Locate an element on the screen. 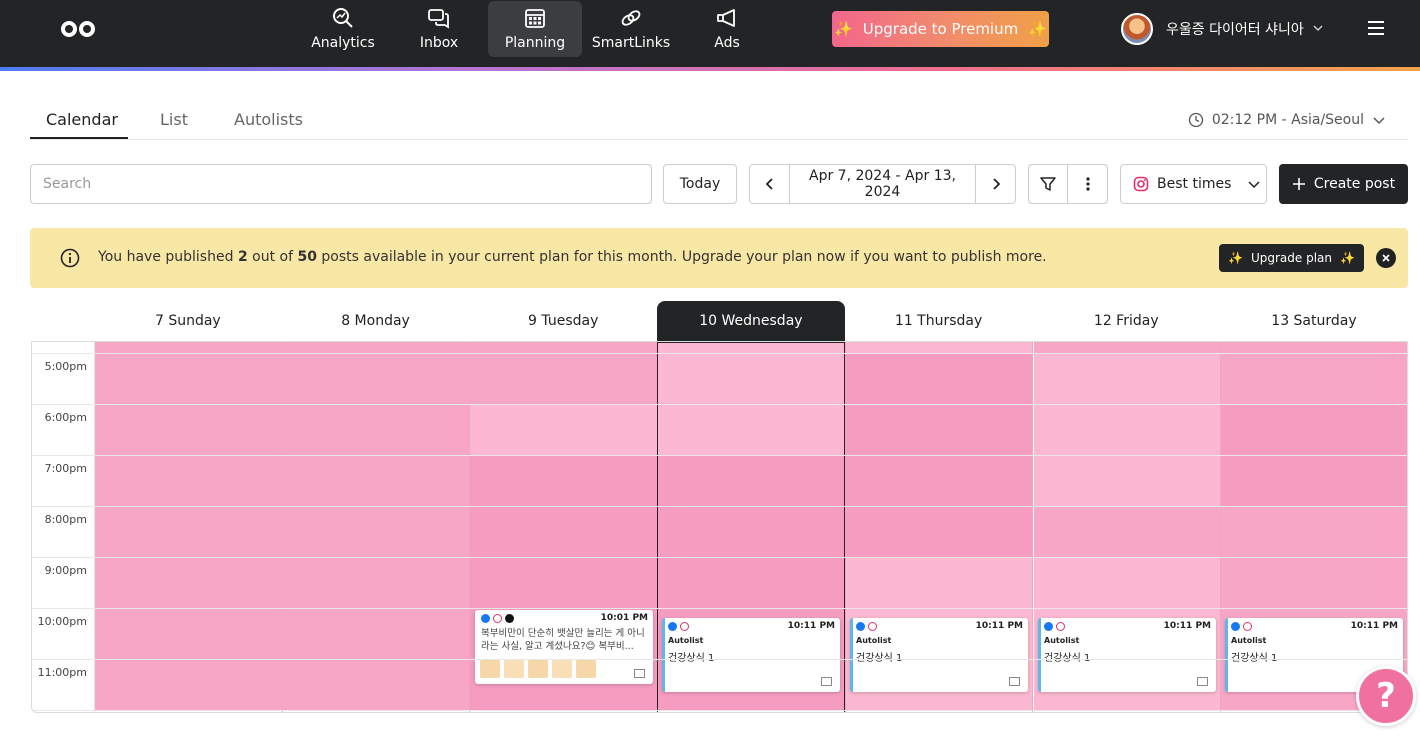 The height and width of the screenshot is (739, 1420). day-header-friday: 12 Friday is located at coordinates (1126, 321).